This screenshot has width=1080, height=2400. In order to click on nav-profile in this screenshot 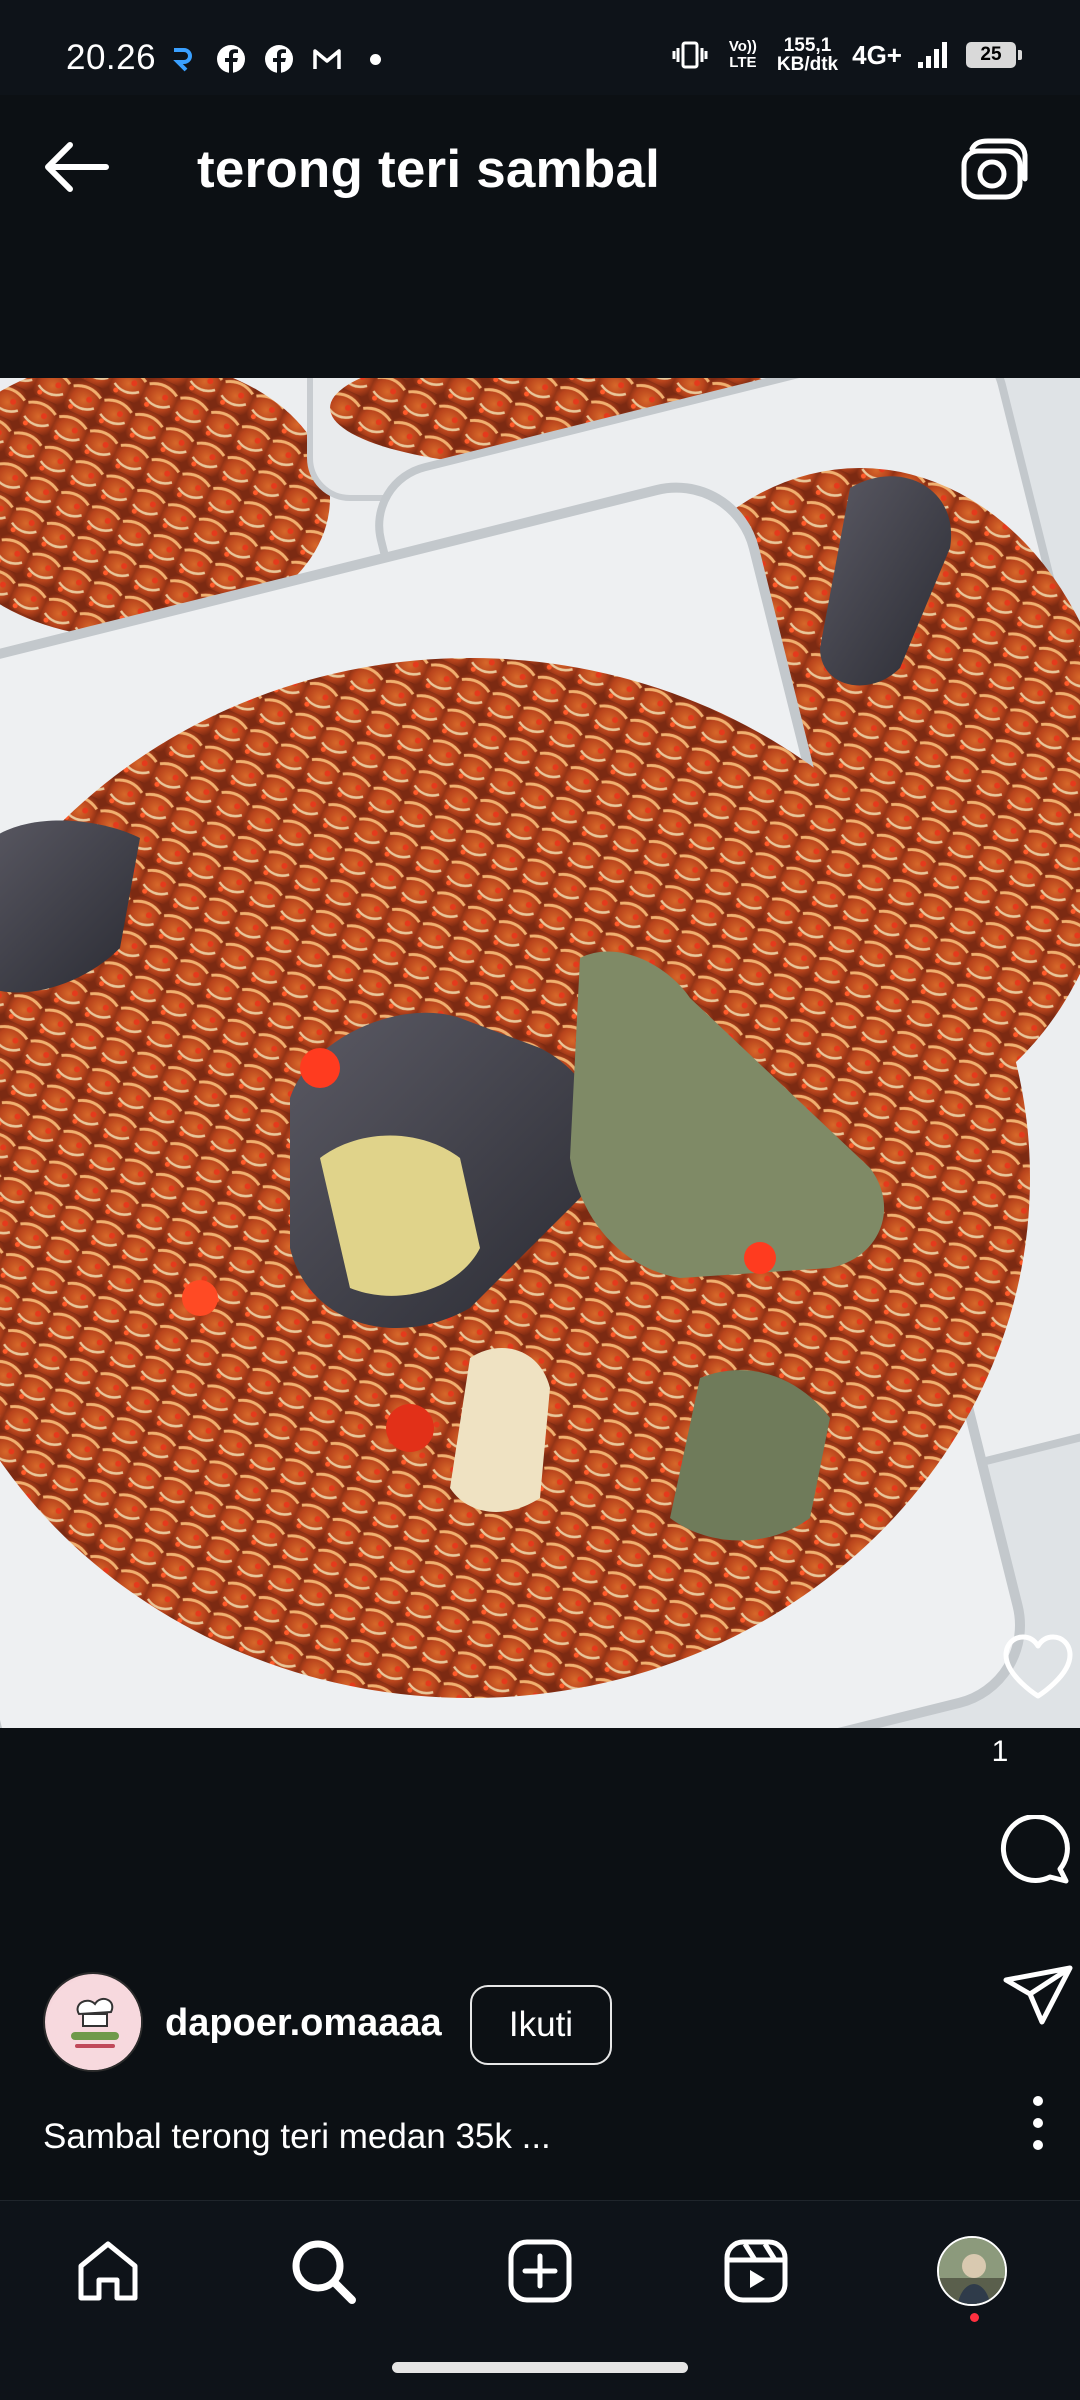, I will do `click(972, 2271)`.